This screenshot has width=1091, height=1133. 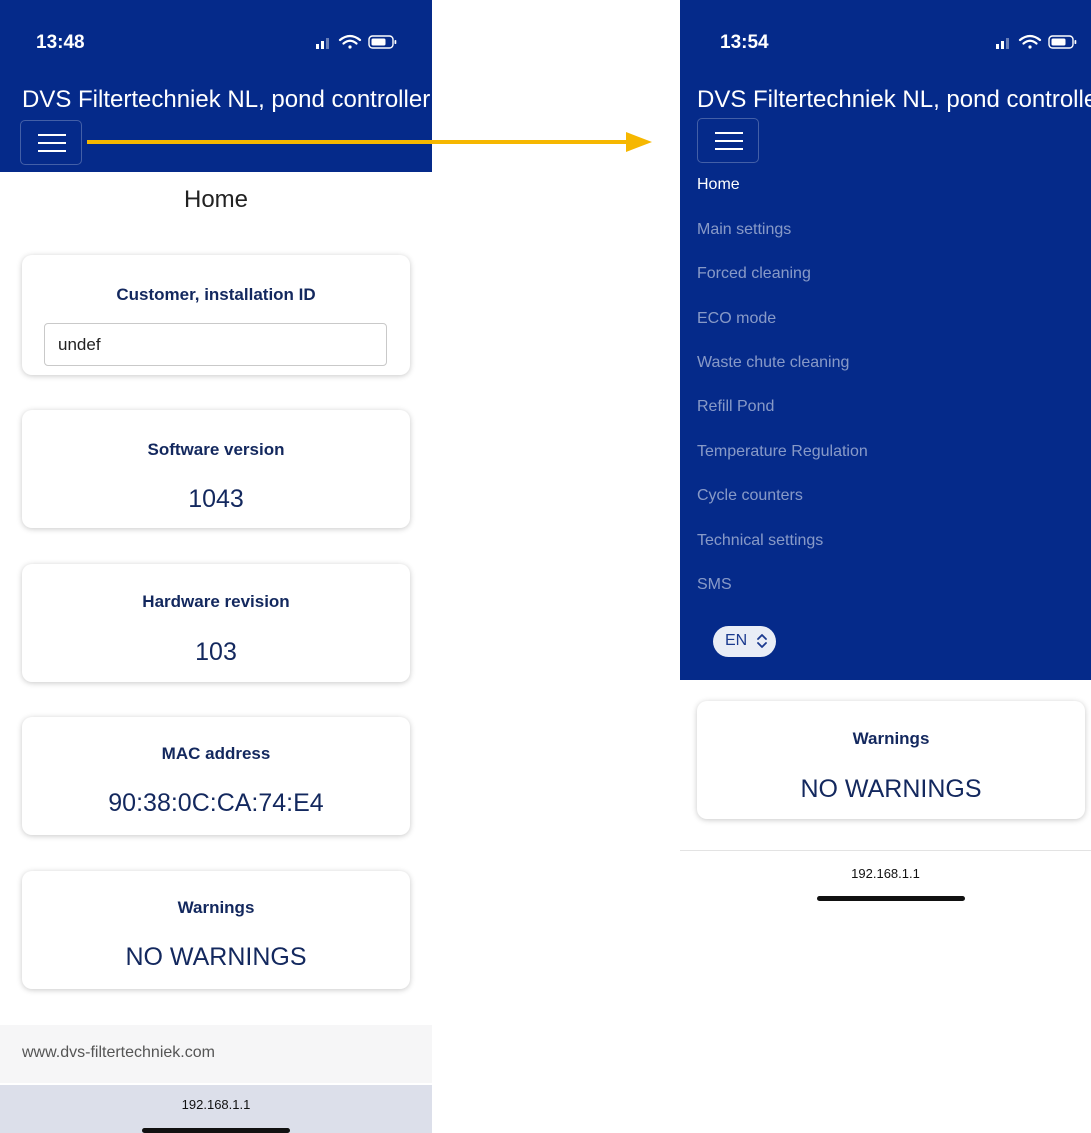 I want to click on footer-website-link: www.dvs-filtertechniek.com, so click(x=216, y=1054).